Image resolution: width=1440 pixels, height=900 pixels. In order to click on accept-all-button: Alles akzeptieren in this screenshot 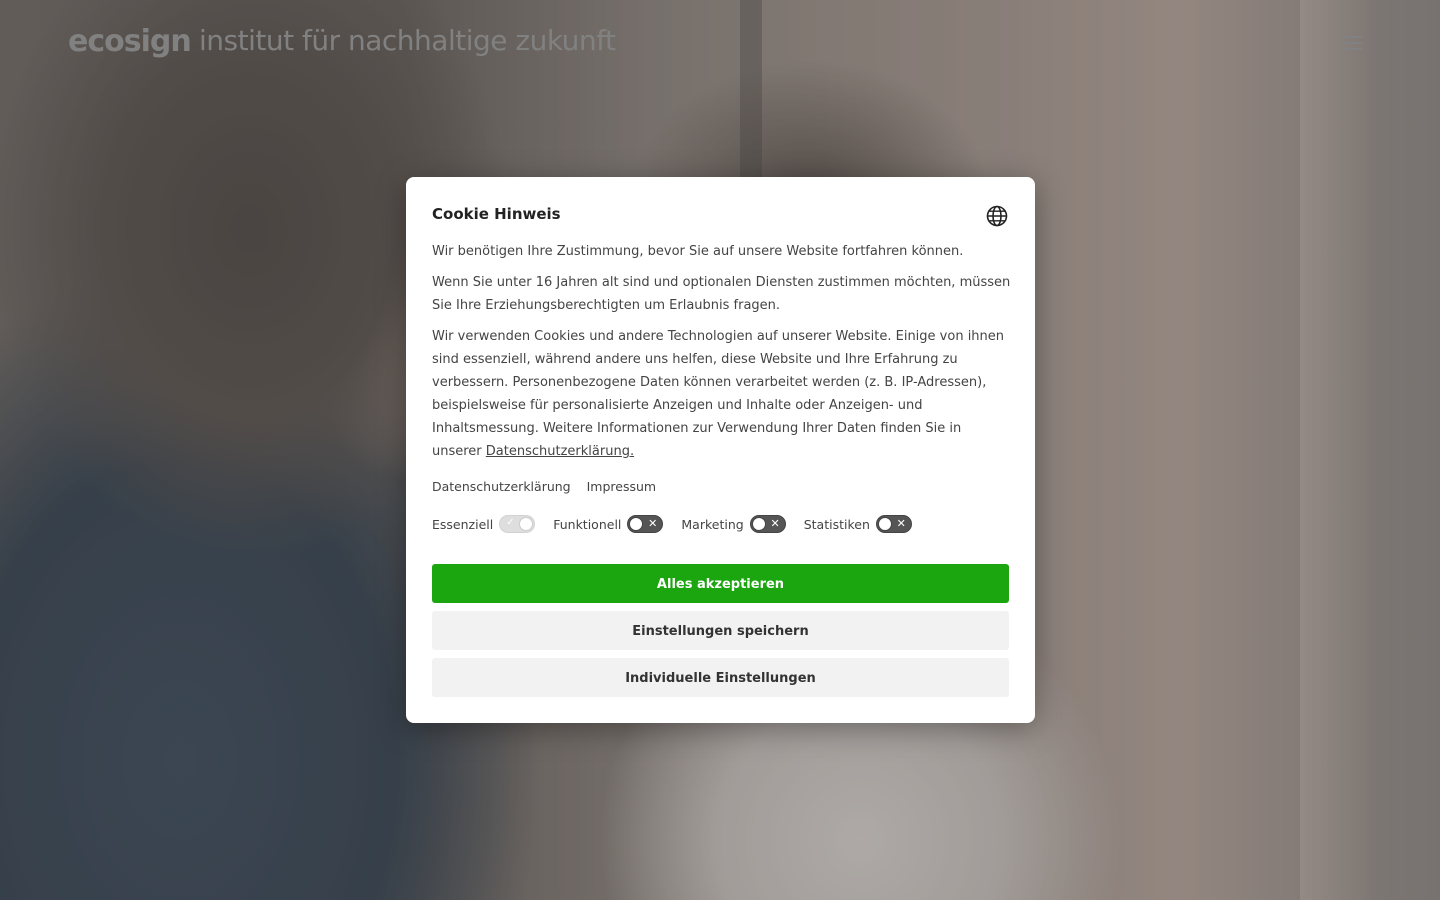, I will do `click(720, 583)`.